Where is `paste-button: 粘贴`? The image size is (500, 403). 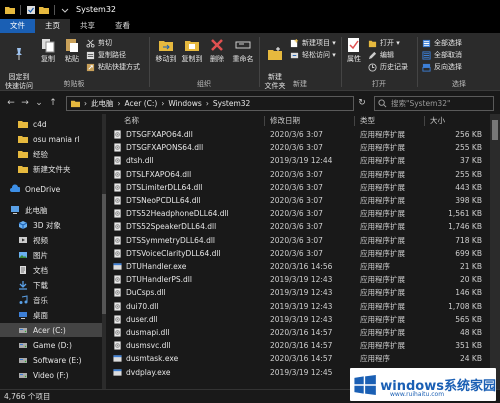
paste-button: 粘贴 is located at coordinates (72, 50).